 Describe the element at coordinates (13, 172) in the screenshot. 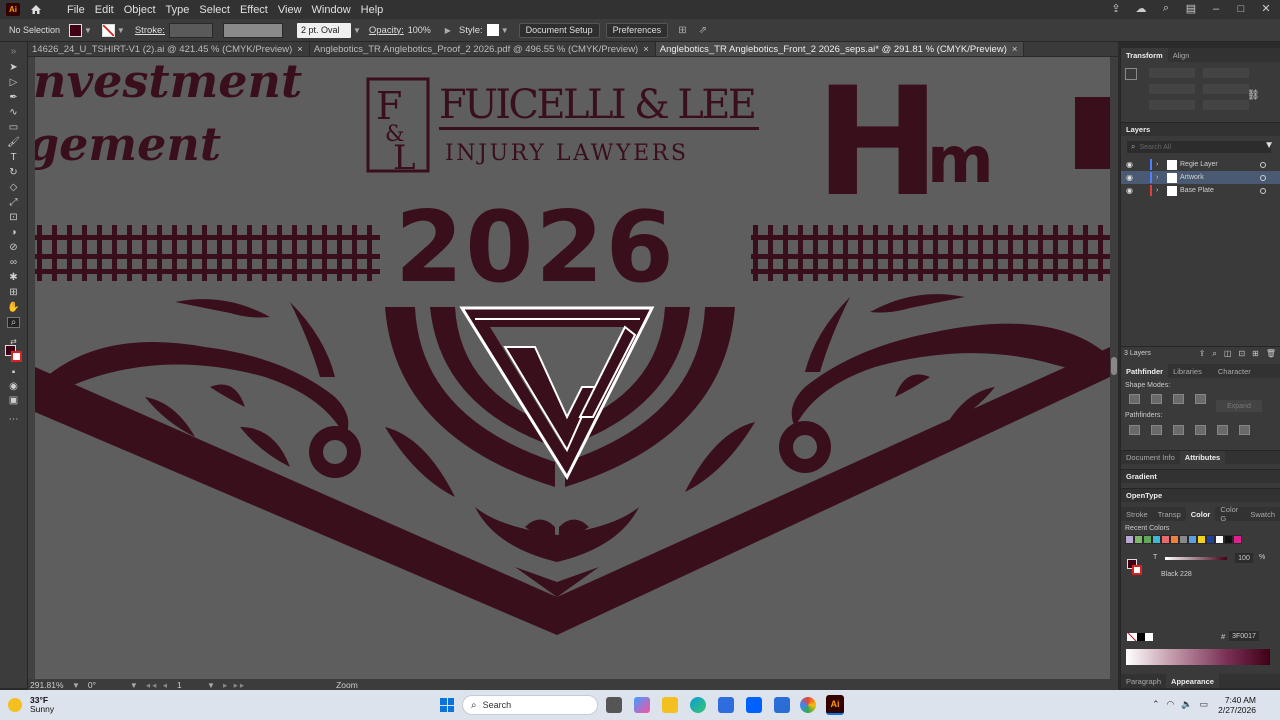

I see `rotate-tool-icon: ↻` at that location.